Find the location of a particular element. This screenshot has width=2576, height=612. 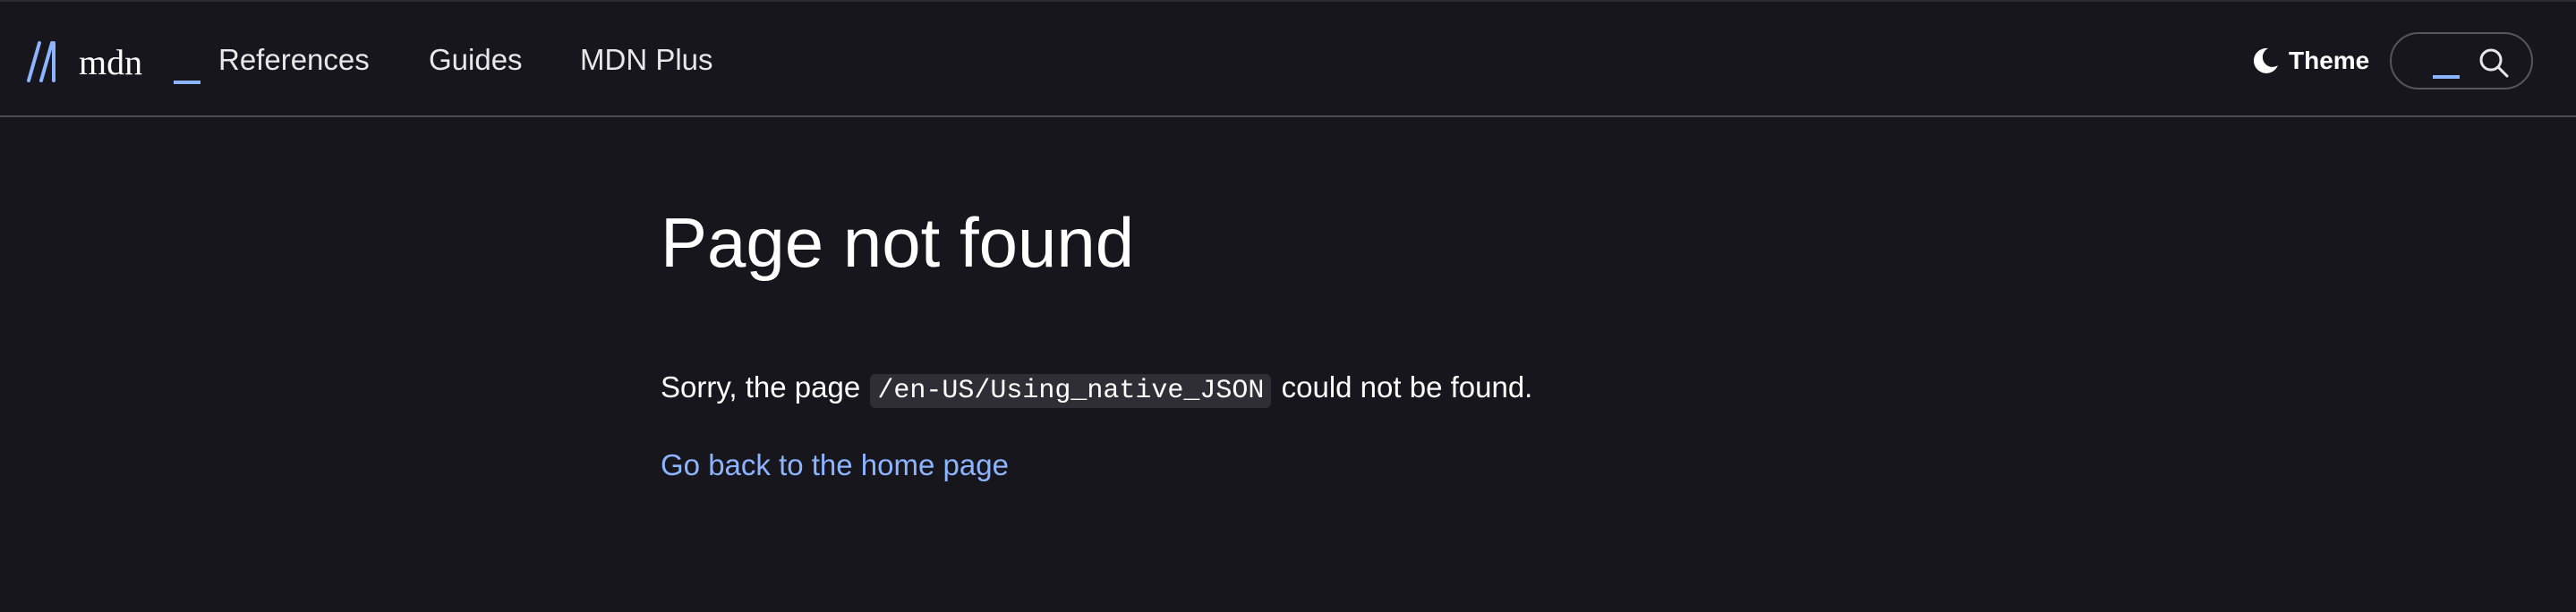

message-prefix: Sorry, the page is located at coordinates (761, 387).